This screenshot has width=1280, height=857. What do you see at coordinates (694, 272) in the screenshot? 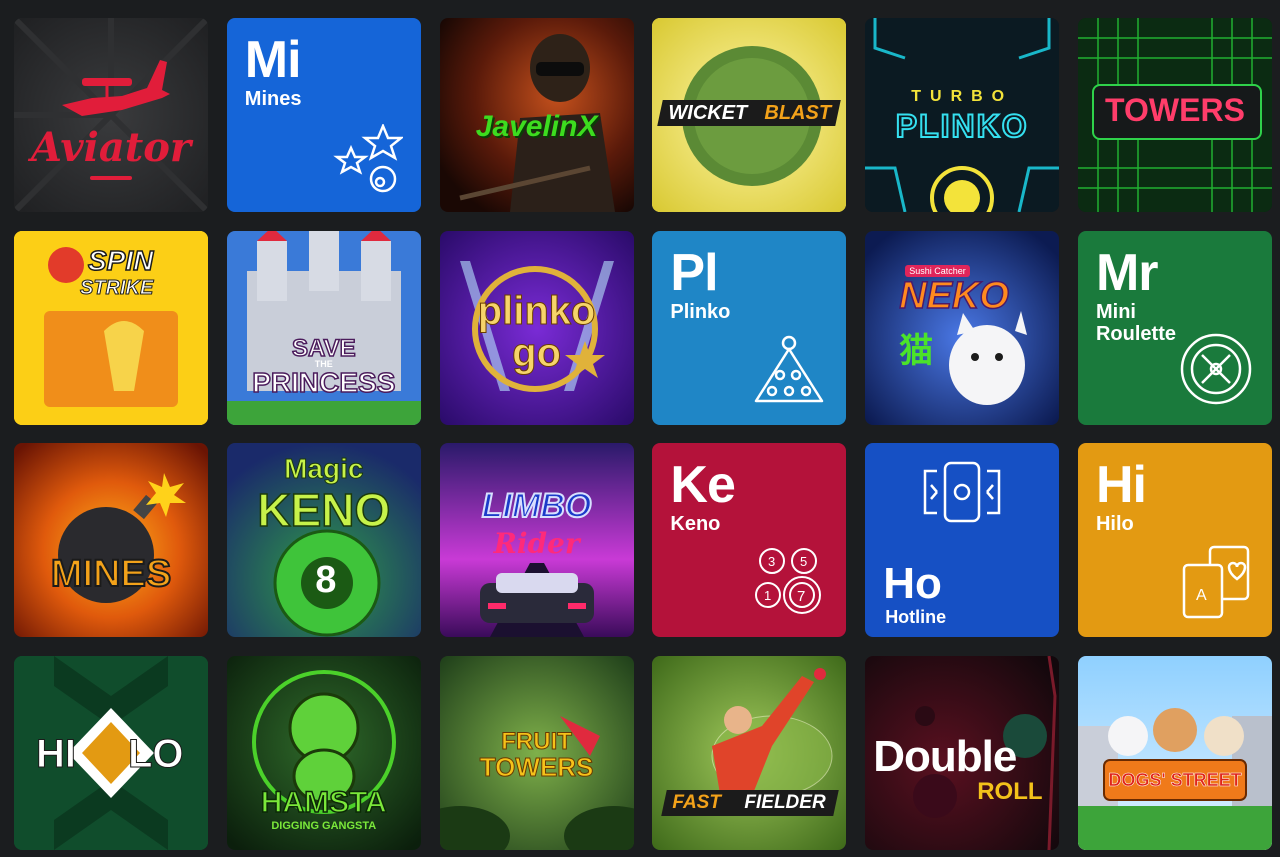
I see `tile-abbreviation: Pl` at bounding box center [694, 272].